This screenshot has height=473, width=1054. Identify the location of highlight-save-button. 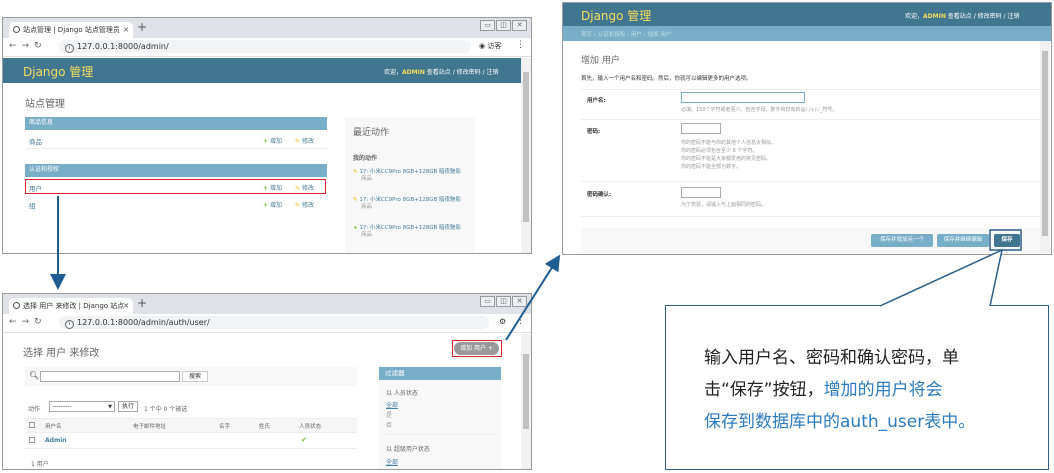
(1005, 240).